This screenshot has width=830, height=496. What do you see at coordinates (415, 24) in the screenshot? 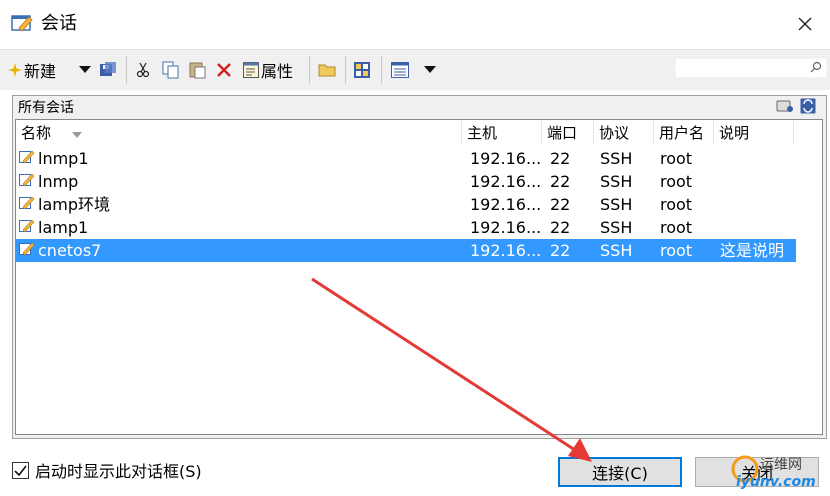
I see `title-bar: 会话` at bounding box center [415, 24].